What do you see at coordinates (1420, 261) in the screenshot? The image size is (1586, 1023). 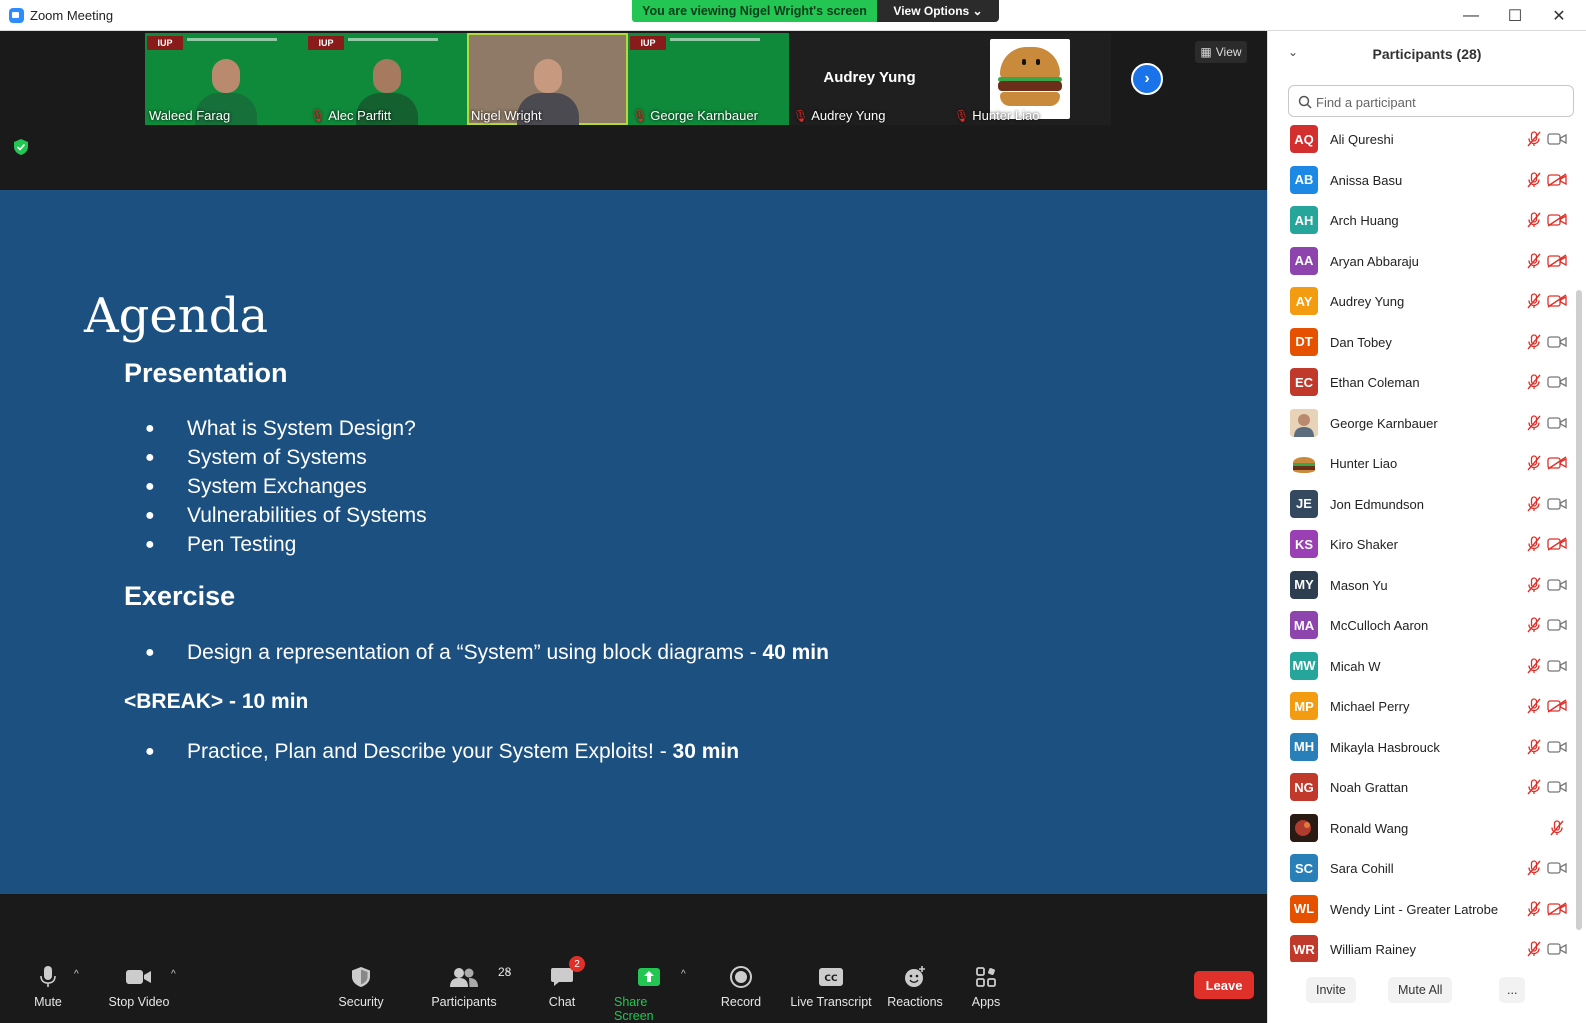 I see `participant-row: AA Aryan Abbaraju` at bounding box center [1420, 261].